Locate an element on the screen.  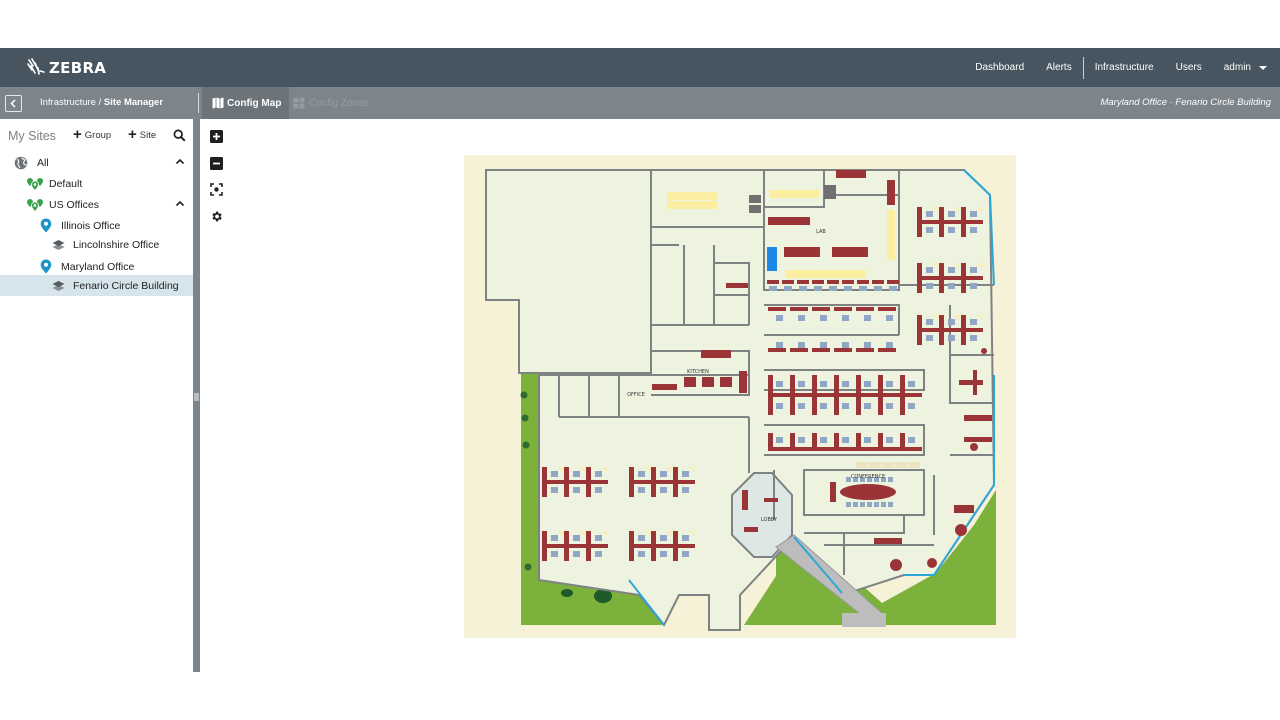
zebra-logo: ZEBRA is located at coordinates (66, 68).